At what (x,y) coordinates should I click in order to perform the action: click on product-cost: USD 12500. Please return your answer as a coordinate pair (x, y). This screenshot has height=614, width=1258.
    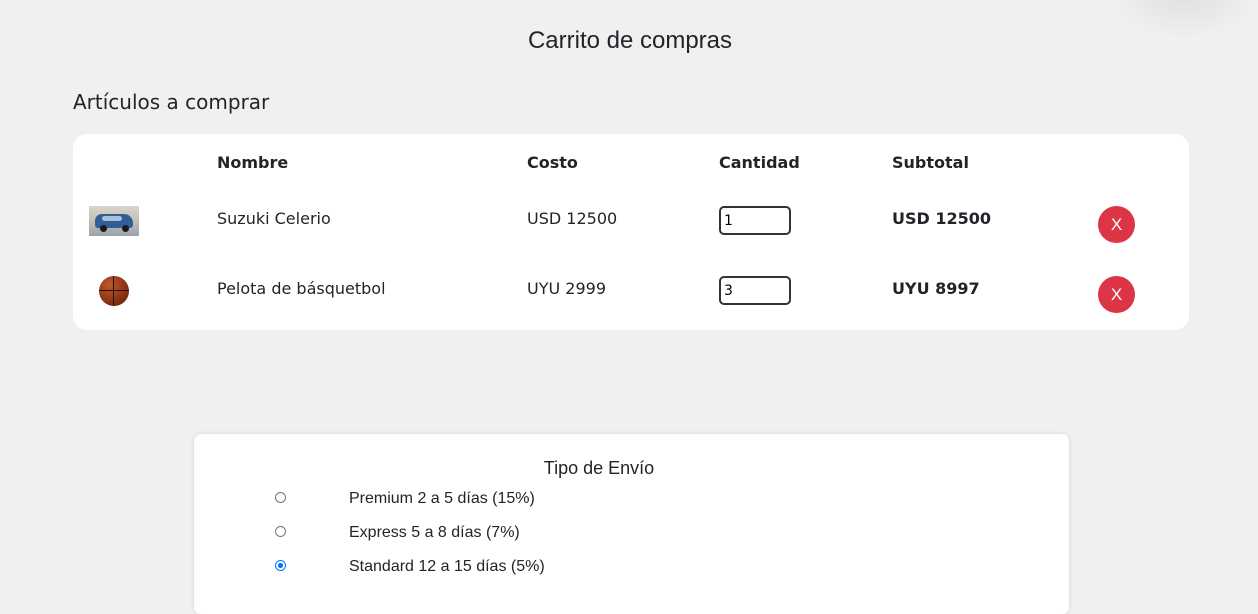
    Looking at the image, I should click on (572, 218).